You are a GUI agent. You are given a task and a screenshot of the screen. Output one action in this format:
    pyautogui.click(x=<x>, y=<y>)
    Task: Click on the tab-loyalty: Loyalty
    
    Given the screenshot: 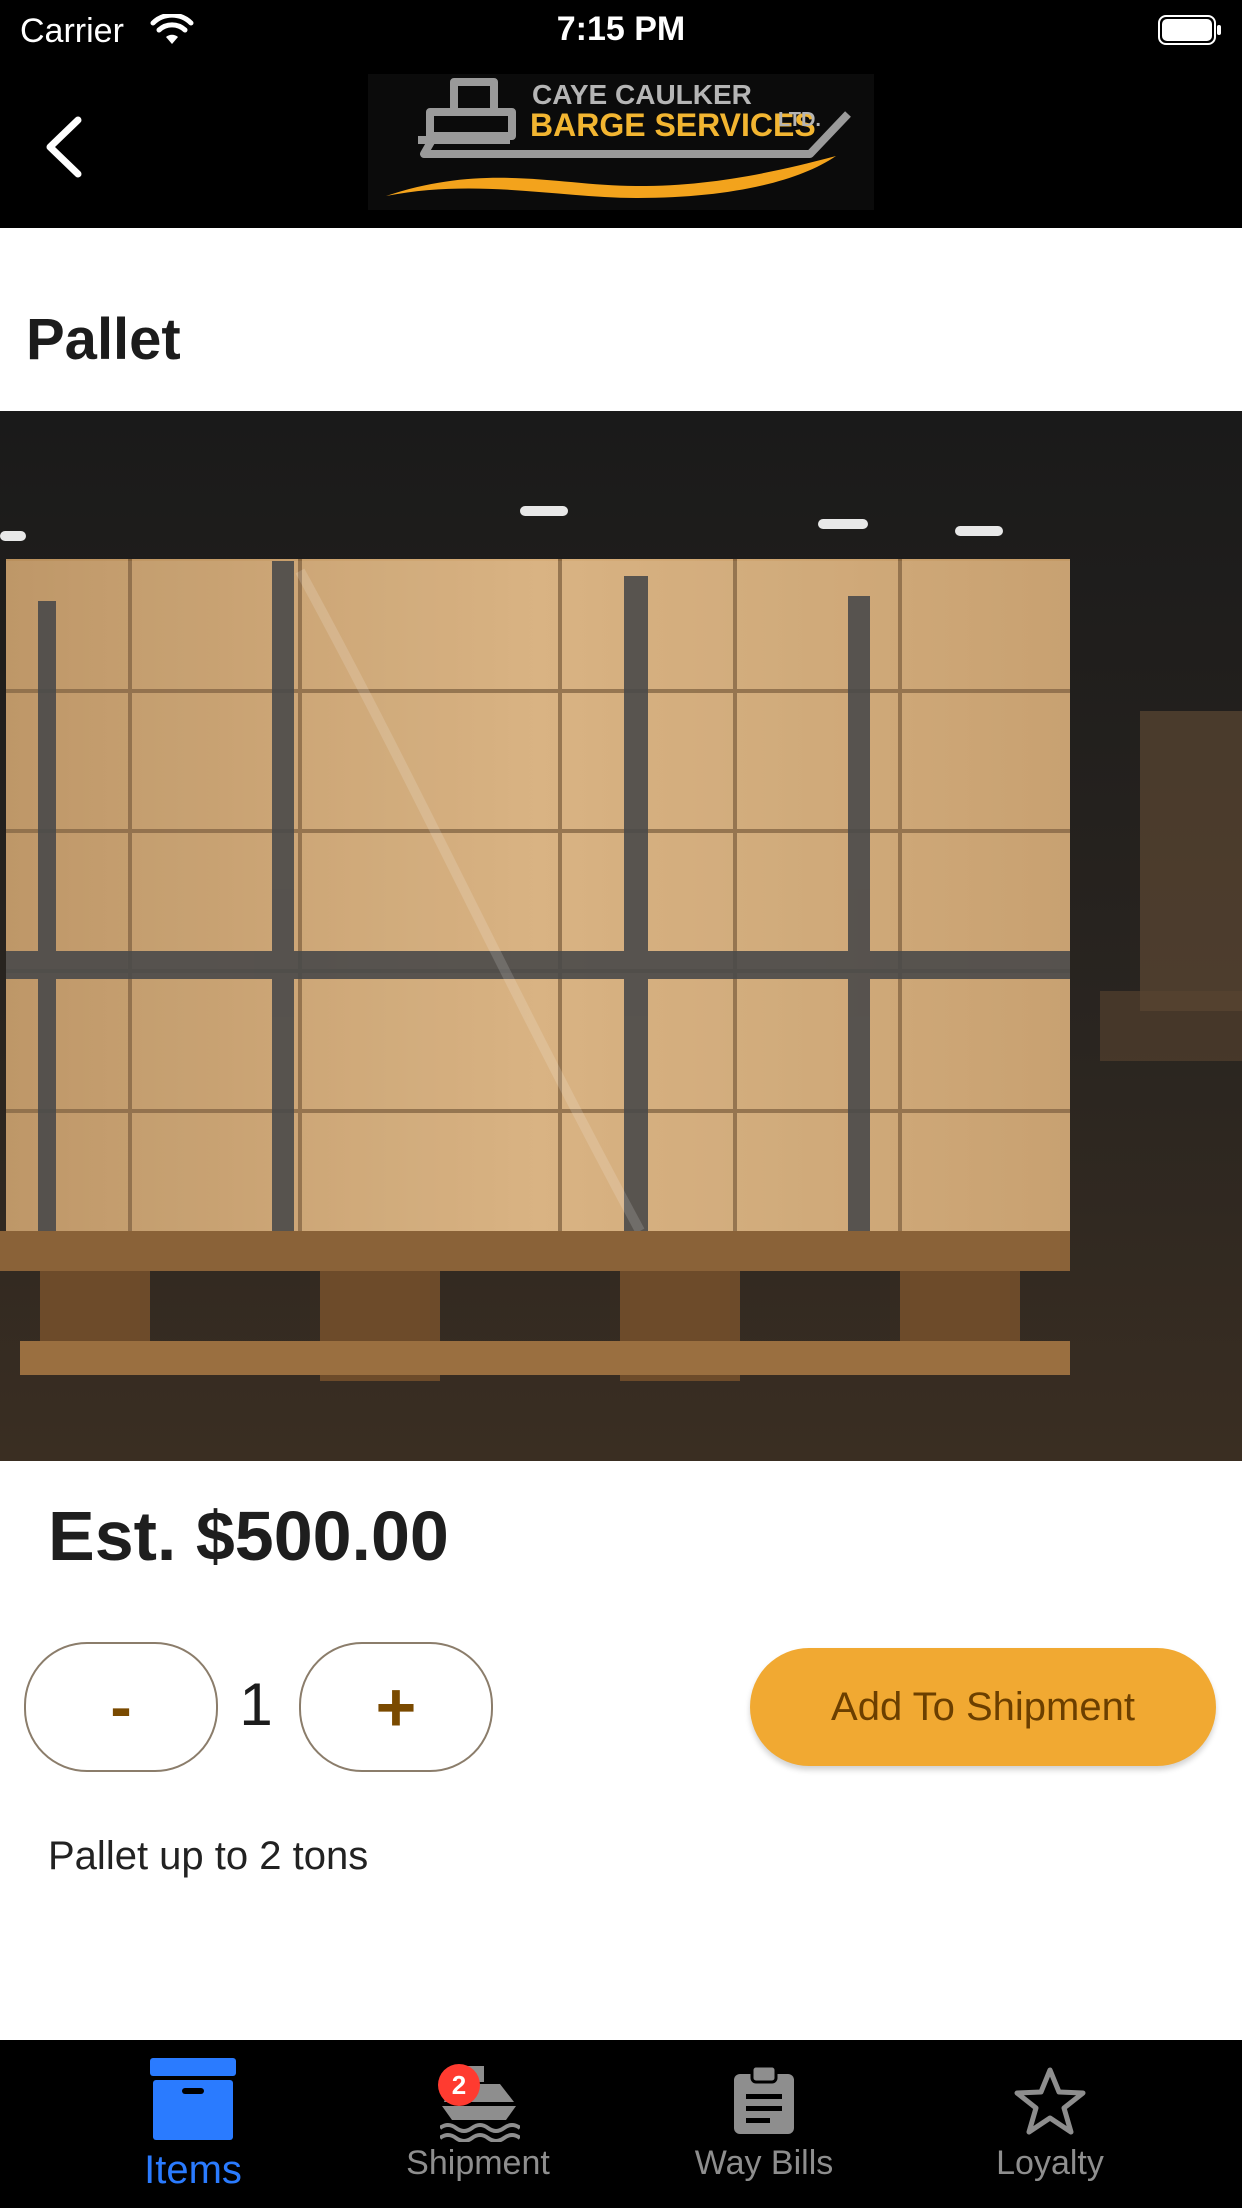 What is the action you would take?
    pyautogui.click(x=1050, y=2124)
    